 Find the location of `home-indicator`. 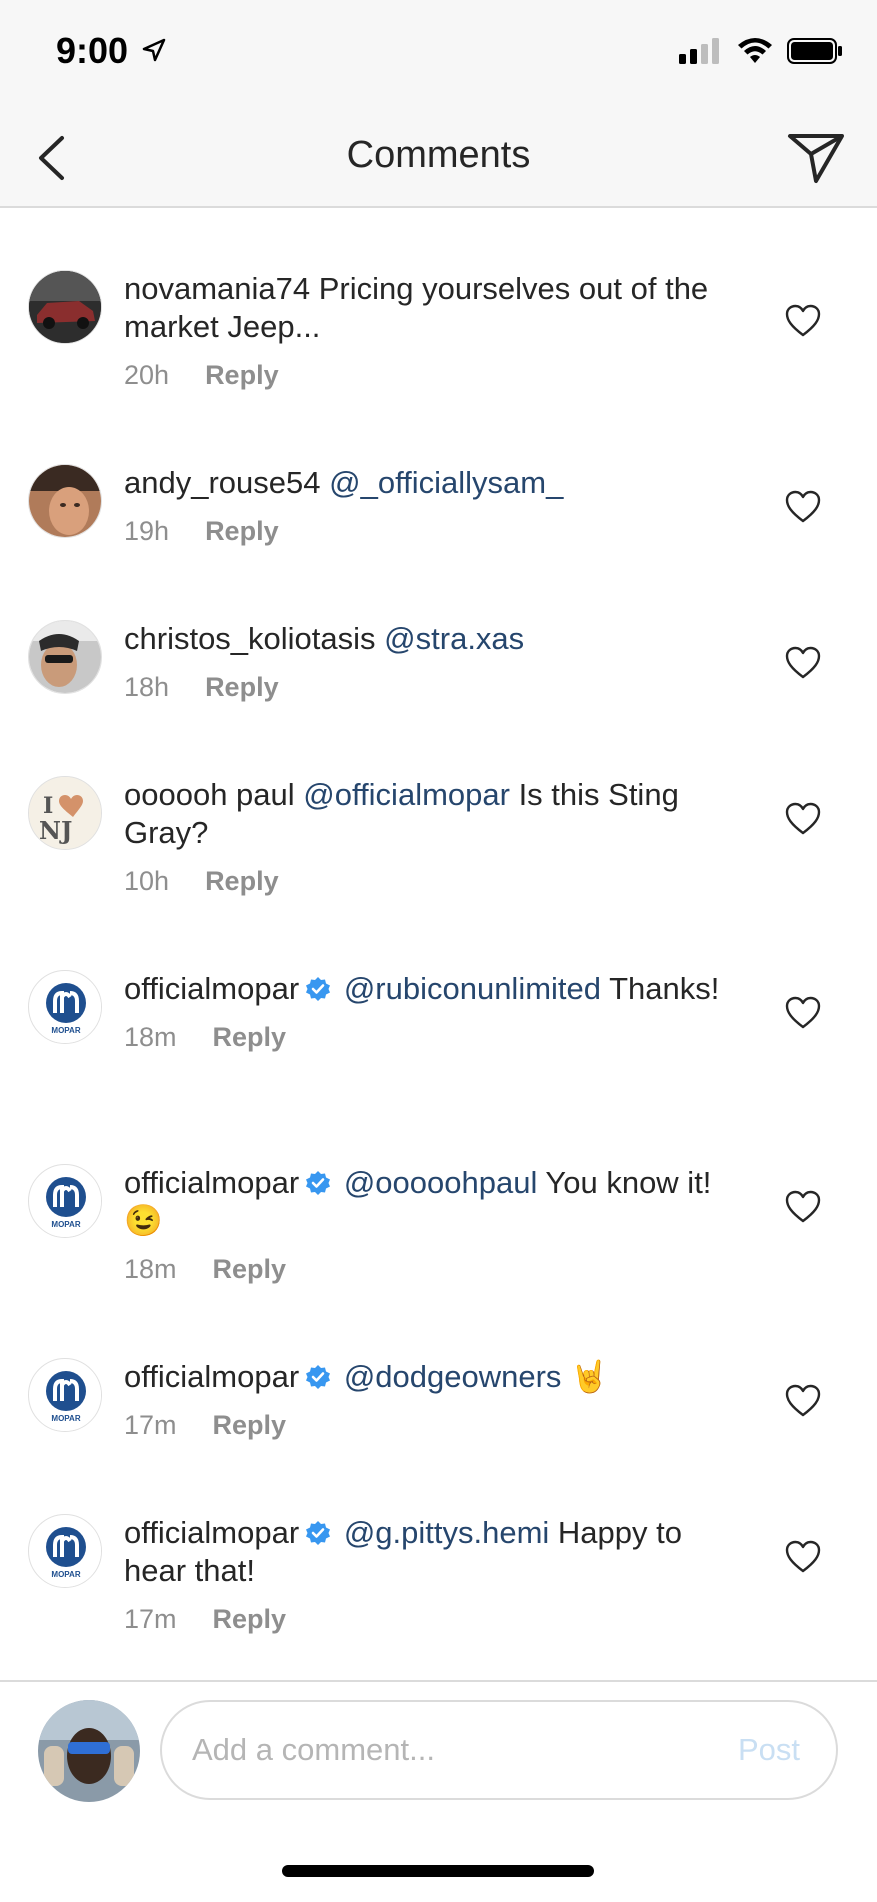

home-indicator is located at coordinates (438, 1871).